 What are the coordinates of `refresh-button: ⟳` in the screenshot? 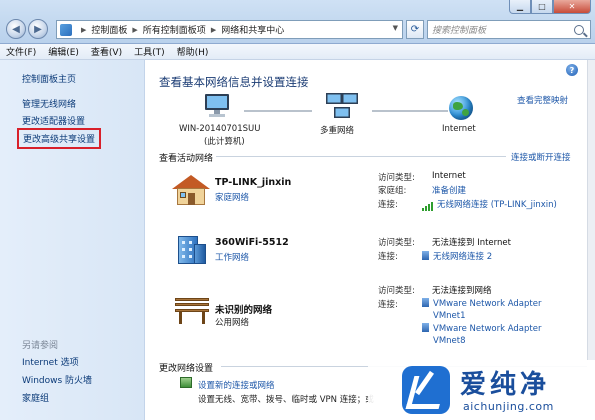 It's located at (415, 29).